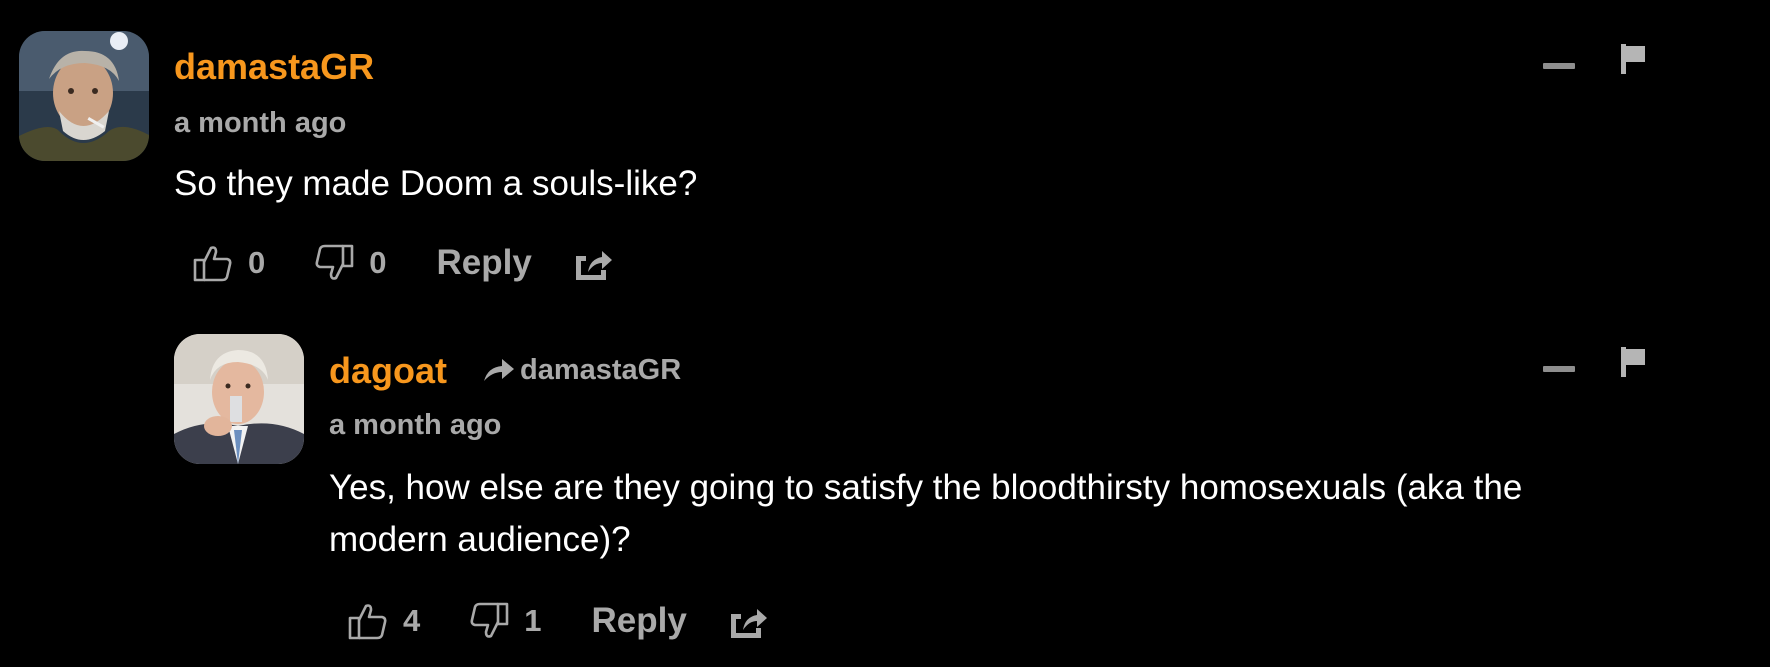 This screenshot has height=667, width=1770. I want to click on reply-to-link: damastaGR, so click(581, 370).